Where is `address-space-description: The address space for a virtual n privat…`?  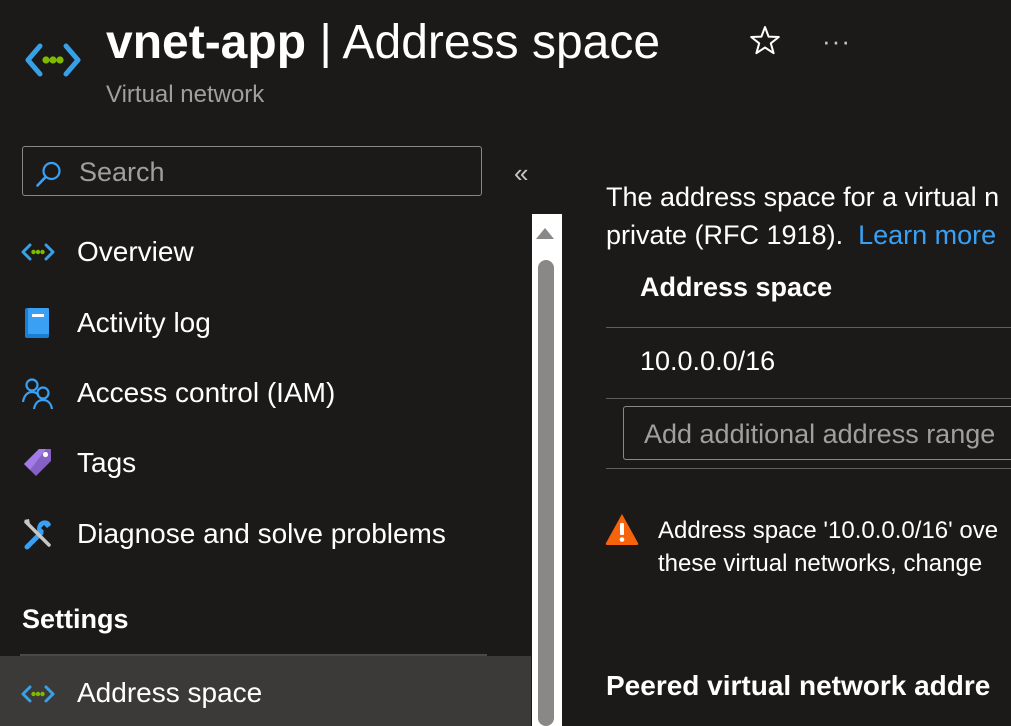
address-space-description: The address space for a virtual n privat… is located at coordinates (802, 216).